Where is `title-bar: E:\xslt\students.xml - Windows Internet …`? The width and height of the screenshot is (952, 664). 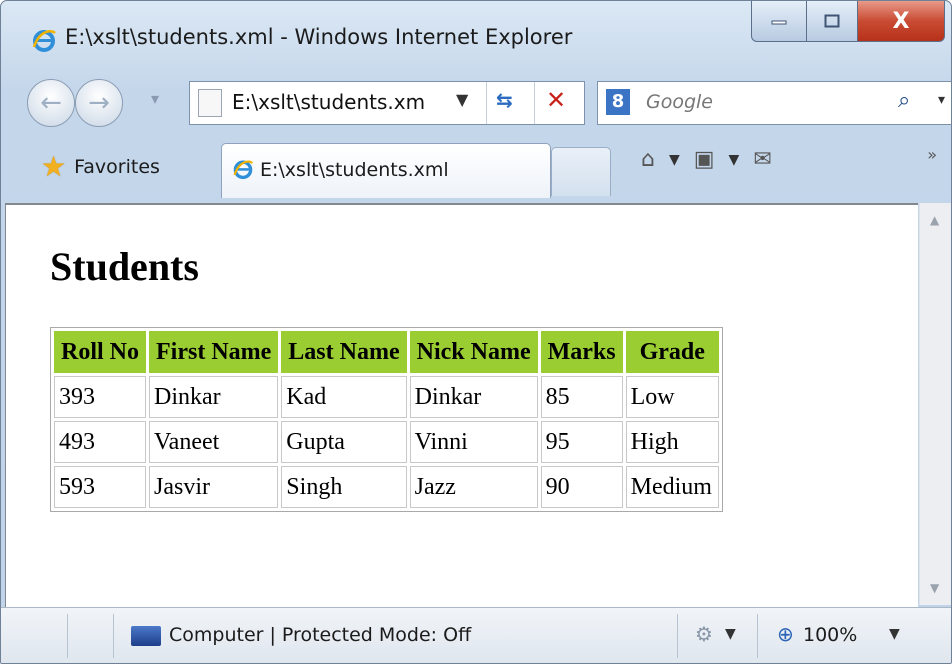
title-bar: E:\xslt\students.xml - Windows Internet … is located at coordinates (476, 36).